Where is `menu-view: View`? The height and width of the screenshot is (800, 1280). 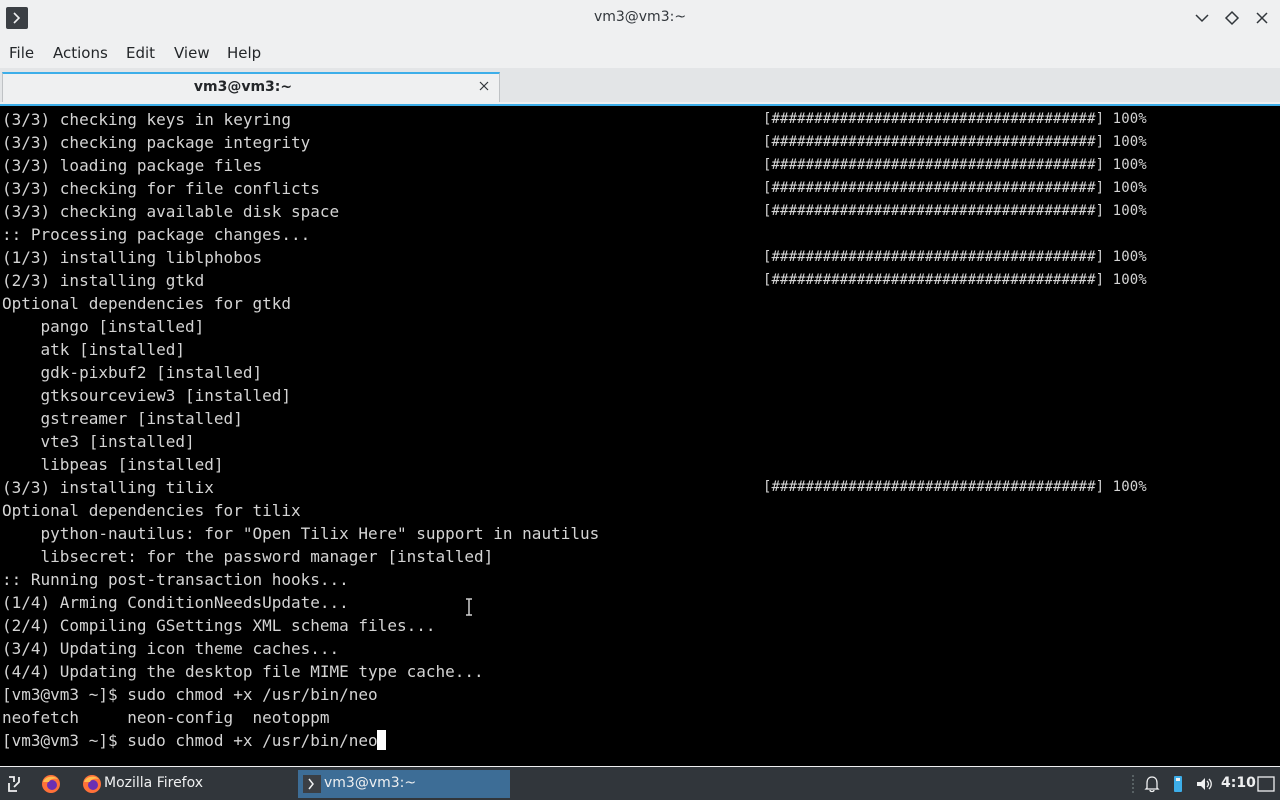
menu-view: View is located at coordinates (192, 53).